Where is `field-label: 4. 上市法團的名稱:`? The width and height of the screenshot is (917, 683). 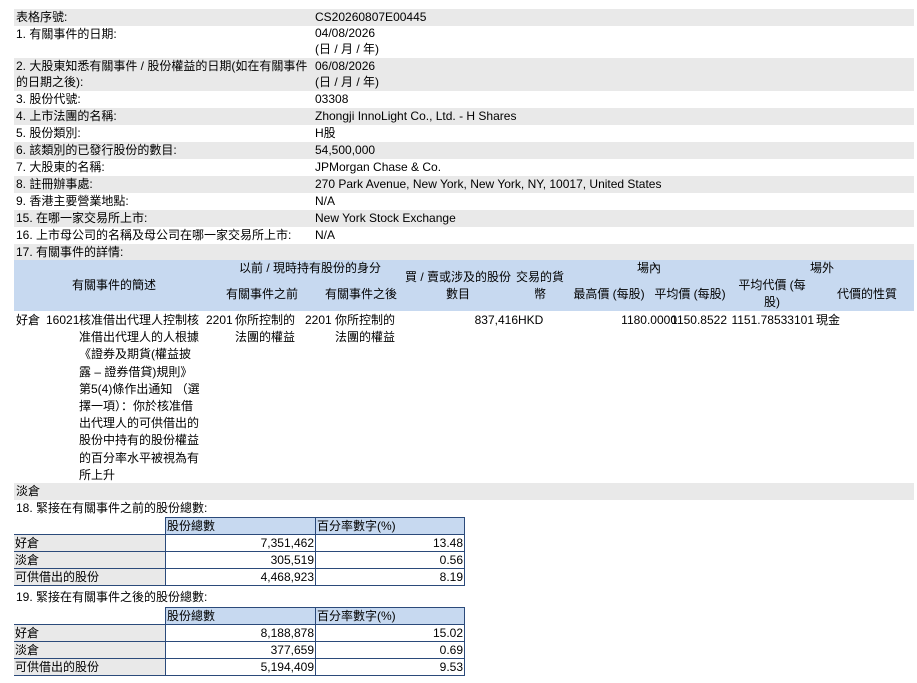
field-label: 4. 上市法團的名稱: is located at coordinates (66, 116).